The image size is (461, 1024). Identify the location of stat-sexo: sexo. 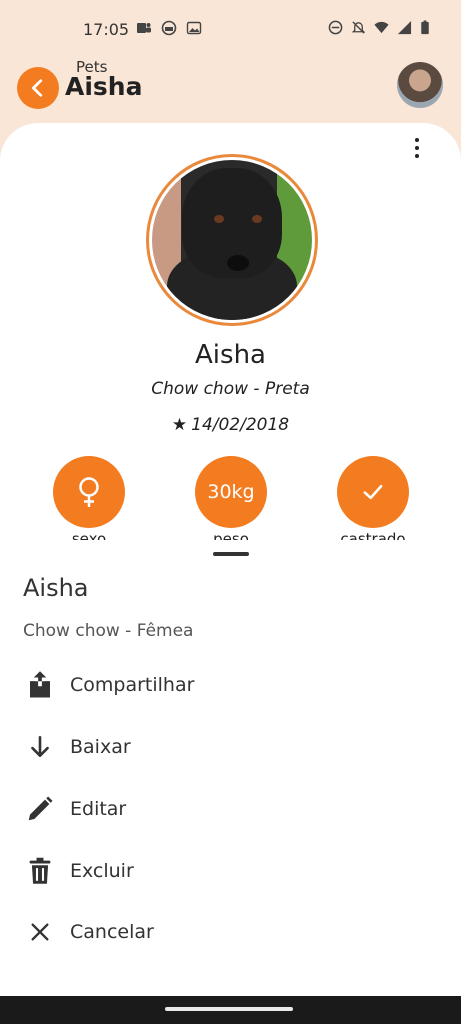
(89, 498).